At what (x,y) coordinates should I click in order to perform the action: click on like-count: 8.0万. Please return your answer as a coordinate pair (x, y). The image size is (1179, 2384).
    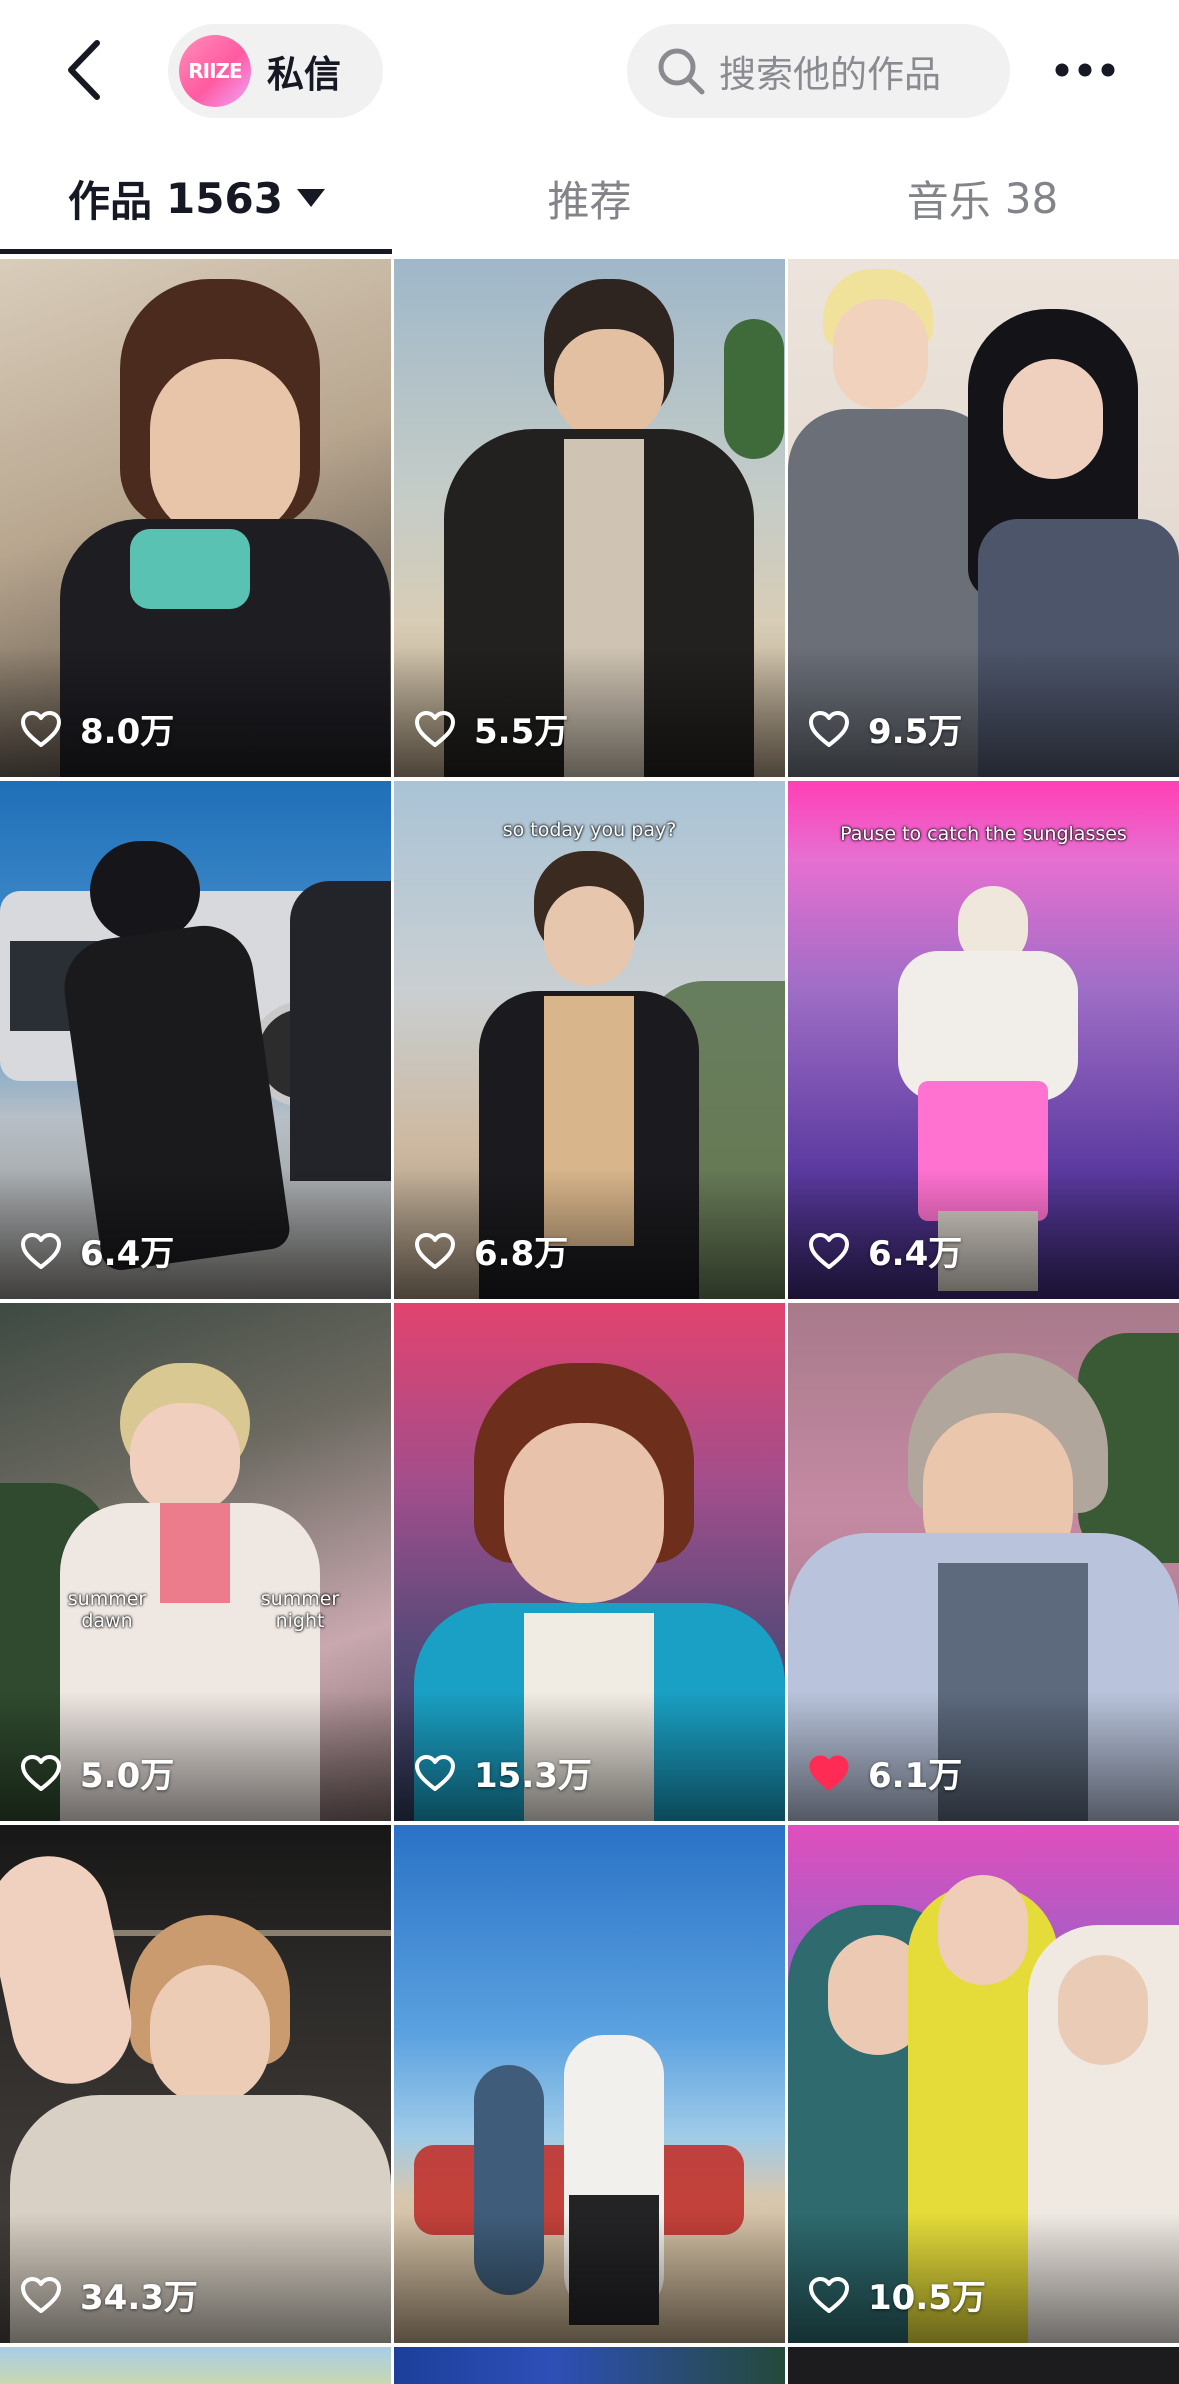
    Looking at the image, I should click on (127, 732).